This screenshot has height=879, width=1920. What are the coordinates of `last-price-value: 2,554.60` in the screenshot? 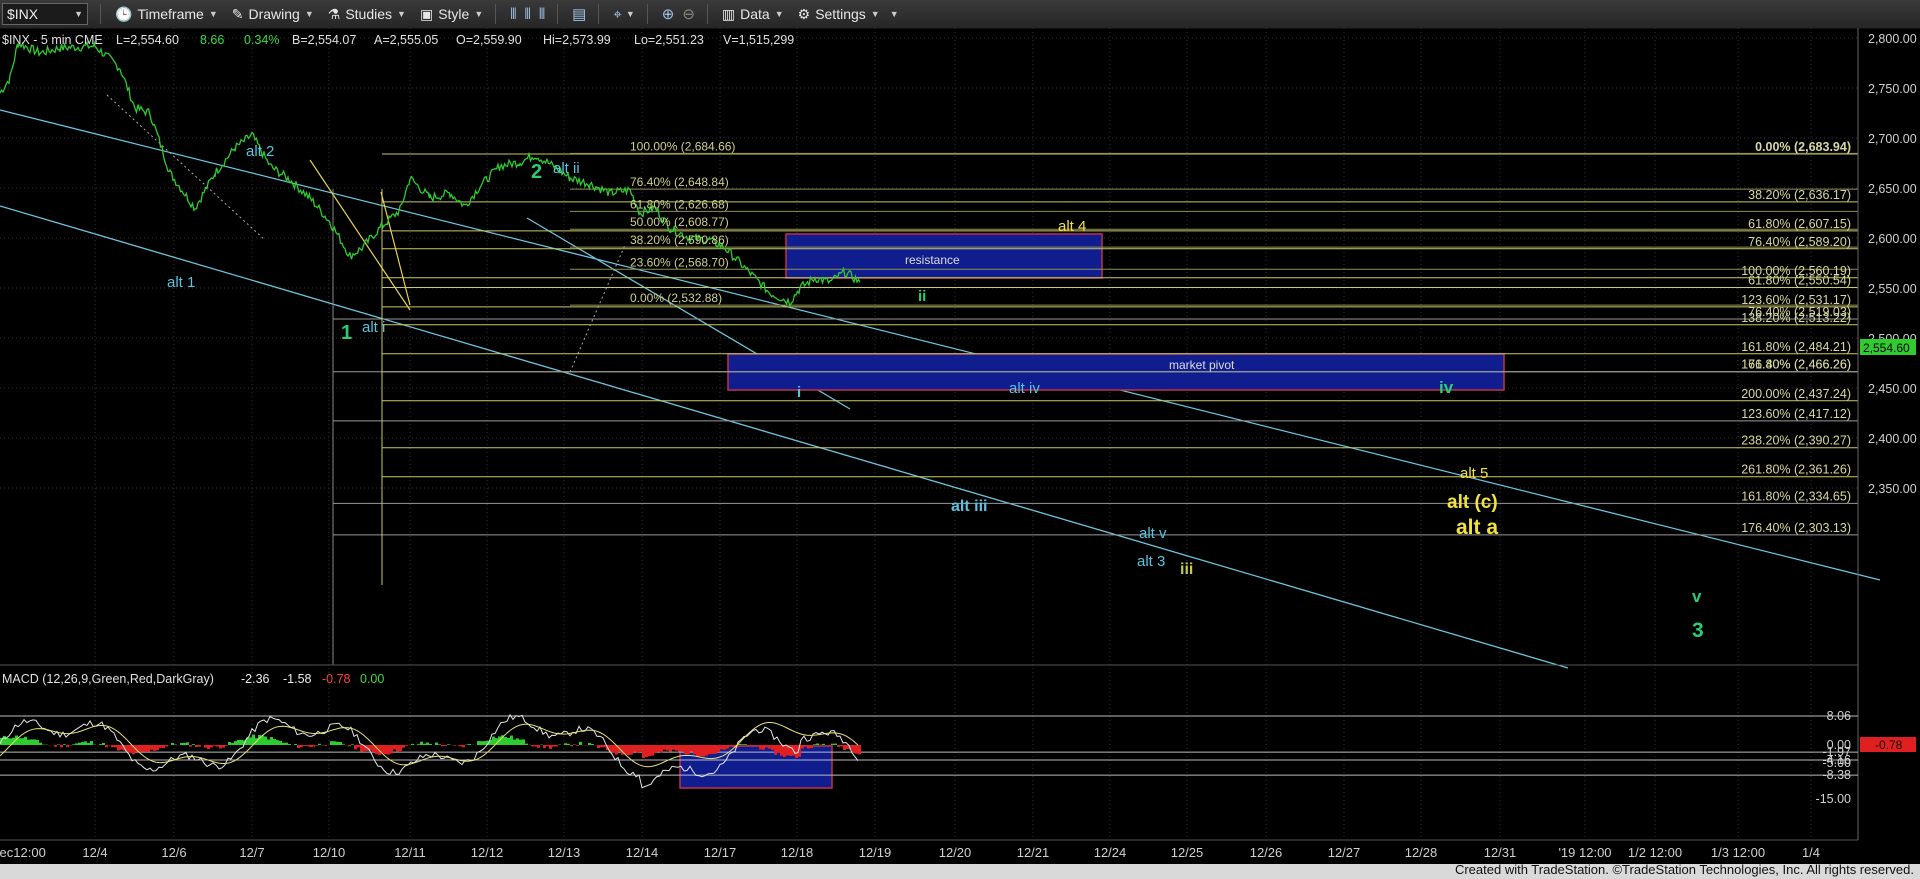 It's located at (1886, 348).